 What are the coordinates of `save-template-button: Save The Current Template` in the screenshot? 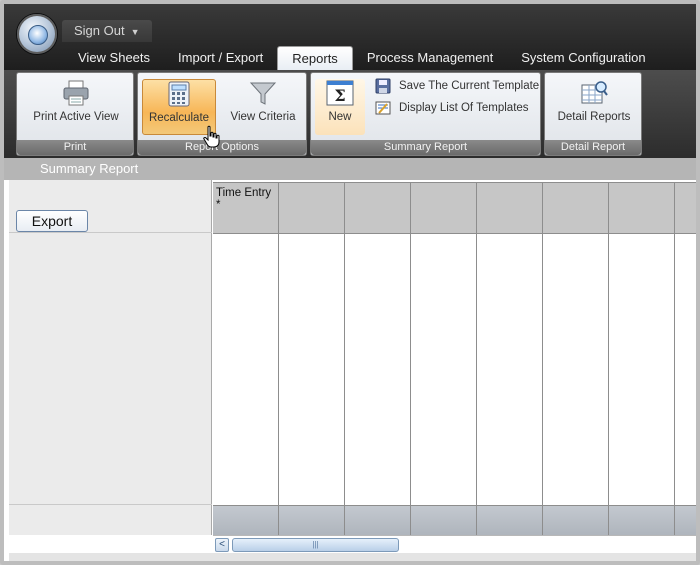 It's located at (457, 86).